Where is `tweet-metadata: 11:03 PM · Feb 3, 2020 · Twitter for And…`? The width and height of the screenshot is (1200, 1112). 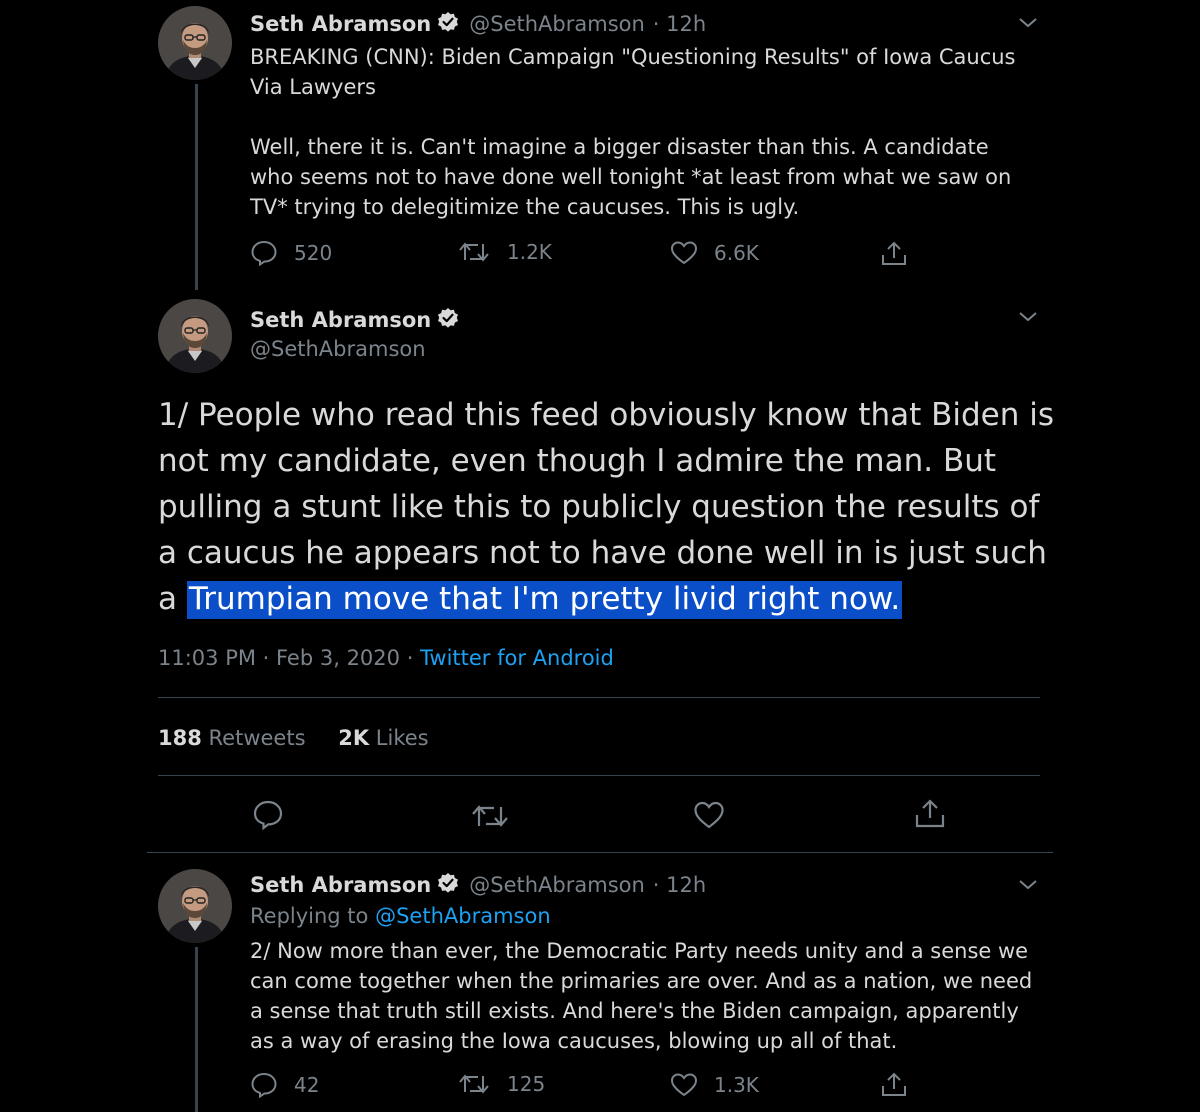 tweet-metadata: 11:03 PM · Feb 3, 2020 · Twitter for And… is located at coordinates (386, 658).